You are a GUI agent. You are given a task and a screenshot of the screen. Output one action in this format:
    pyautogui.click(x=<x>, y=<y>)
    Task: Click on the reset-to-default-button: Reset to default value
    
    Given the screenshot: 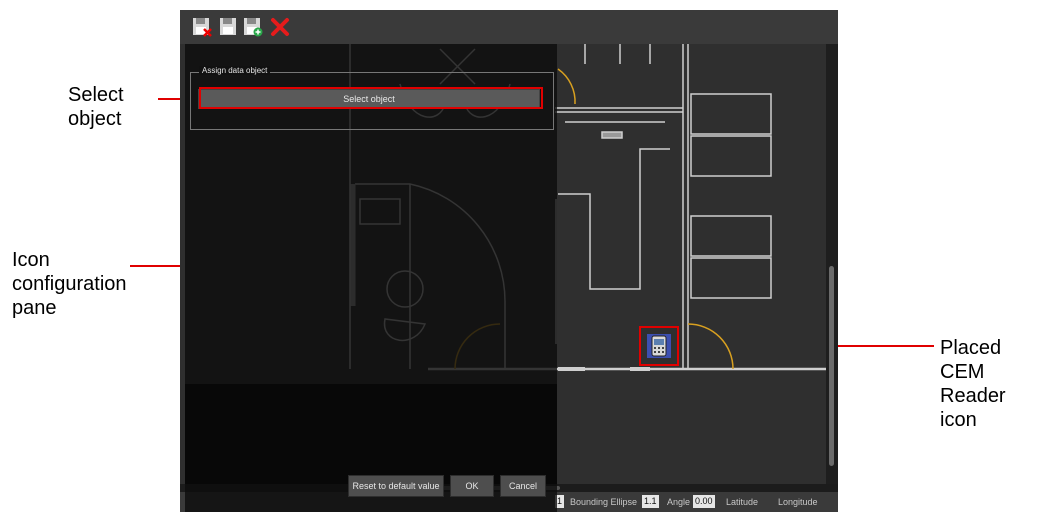 What is the action you would take?
    pyautogui.click(x=396, y=486)
    